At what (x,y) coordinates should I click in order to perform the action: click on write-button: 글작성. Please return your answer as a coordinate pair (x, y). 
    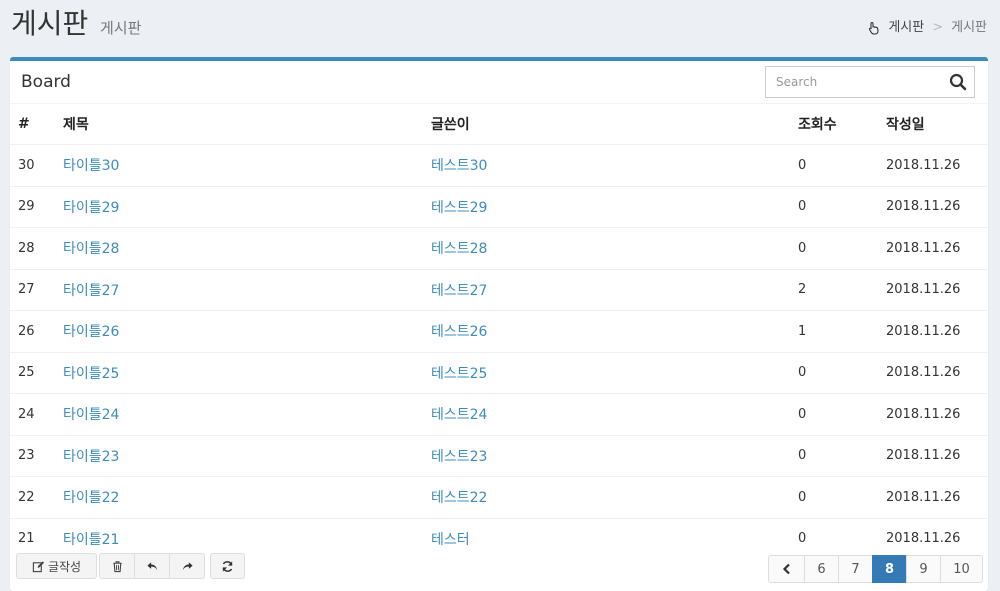
    Looking at the image, I should click on (56, 566).